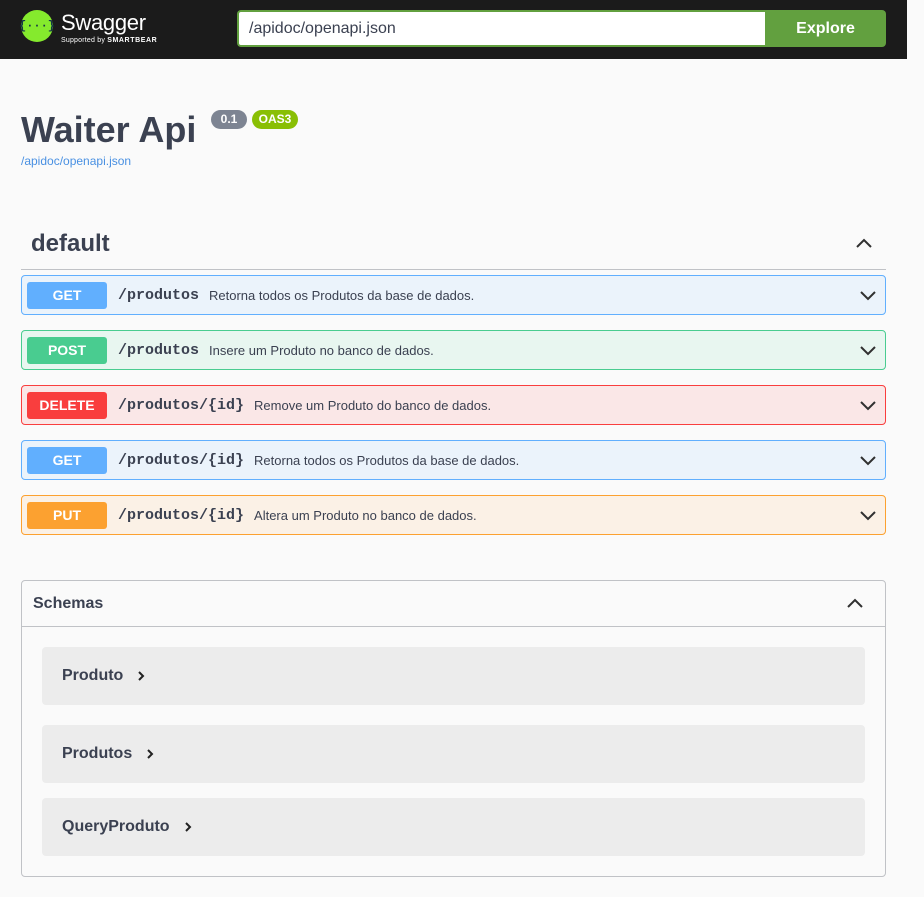  What do you see at coordinates (453, 676) in the screenshot?
I see `schema-model: Produto` at bounding box center [453, 676].